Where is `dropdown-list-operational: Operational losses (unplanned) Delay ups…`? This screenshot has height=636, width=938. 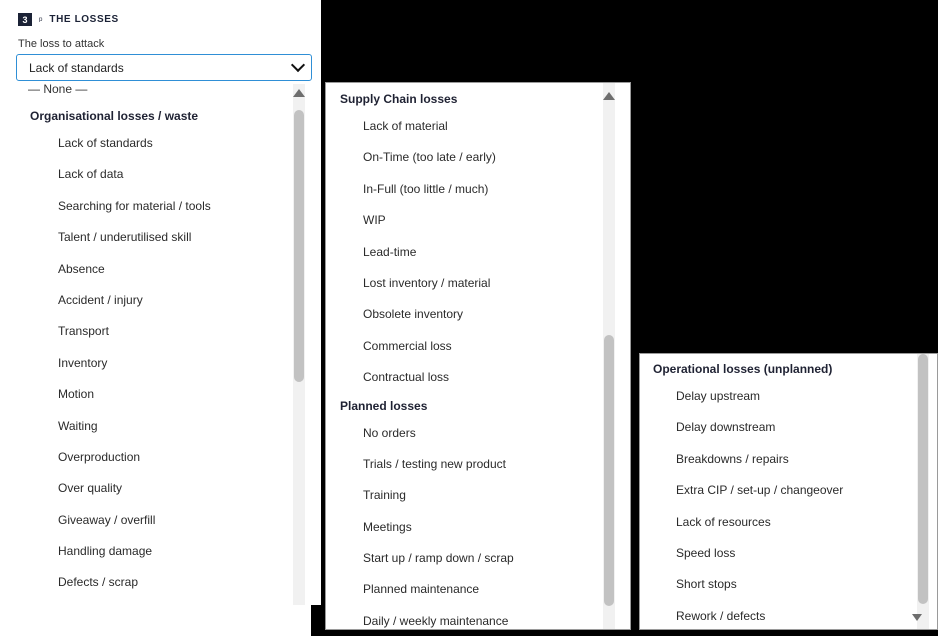
dropdown-list-operational: Operational losses (unplanned) Delay ups… is located at coordinates (788, 493).